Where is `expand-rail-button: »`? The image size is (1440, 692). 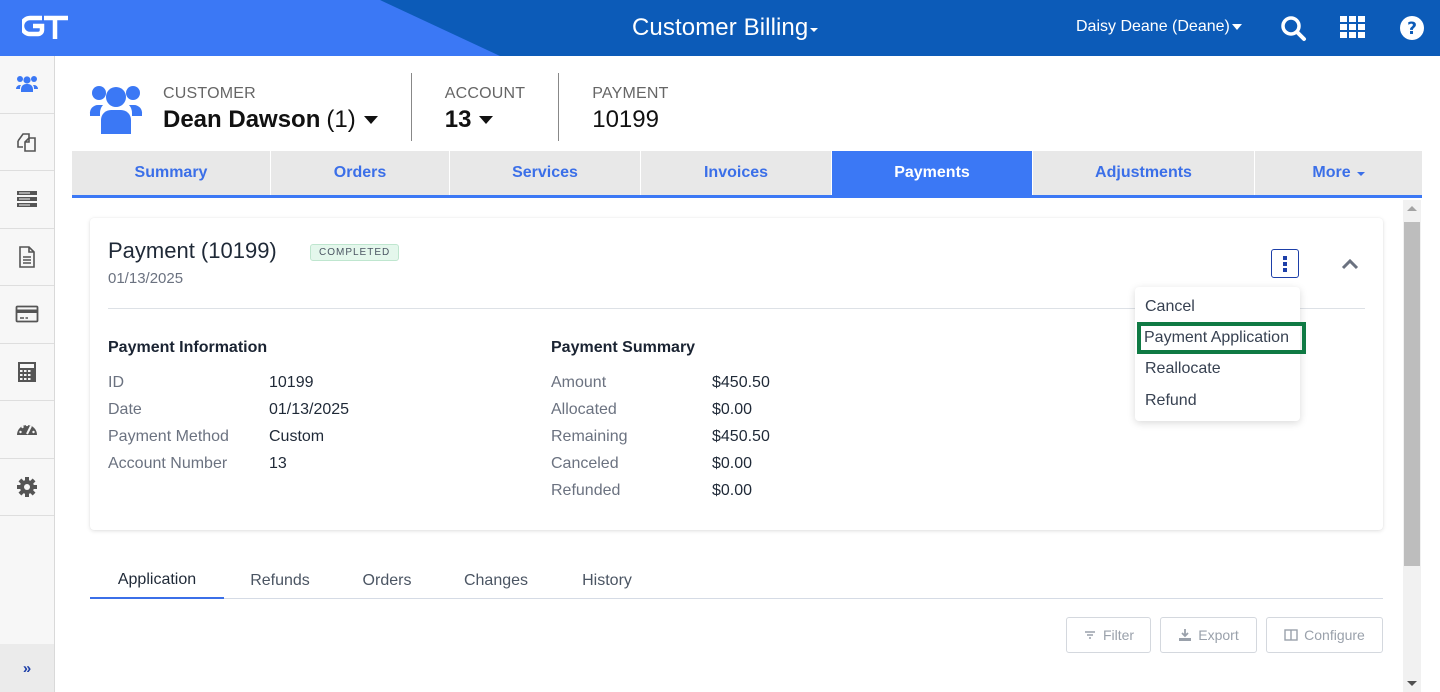 expand-rail-button: » is located at coordinates (27, 668).